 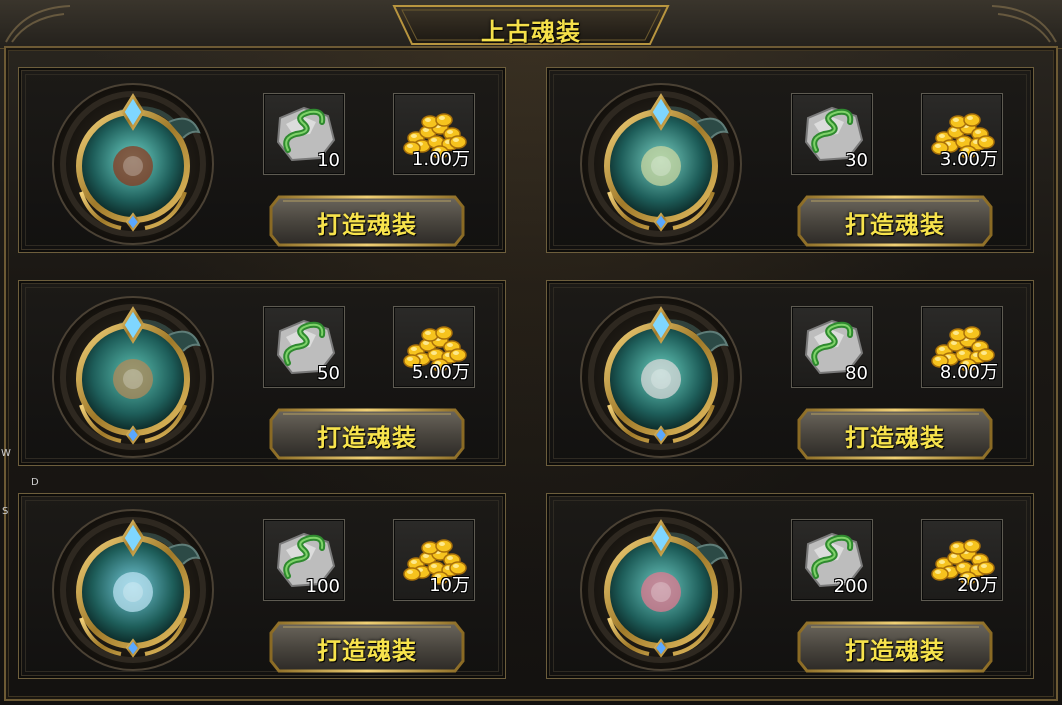 What do you see at coordinates (262, 586) in the screenshot?
I see `recipe-card: 100 10万 打造魂装` at bounding box center [262, 586].